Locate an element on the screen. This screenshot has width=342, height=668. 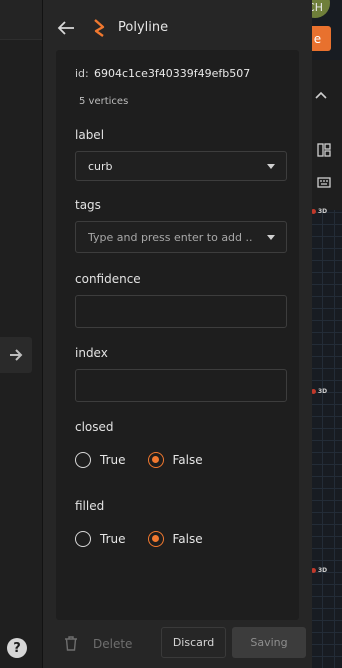
expand-sidebar-button is located at coordinates (16, 355).